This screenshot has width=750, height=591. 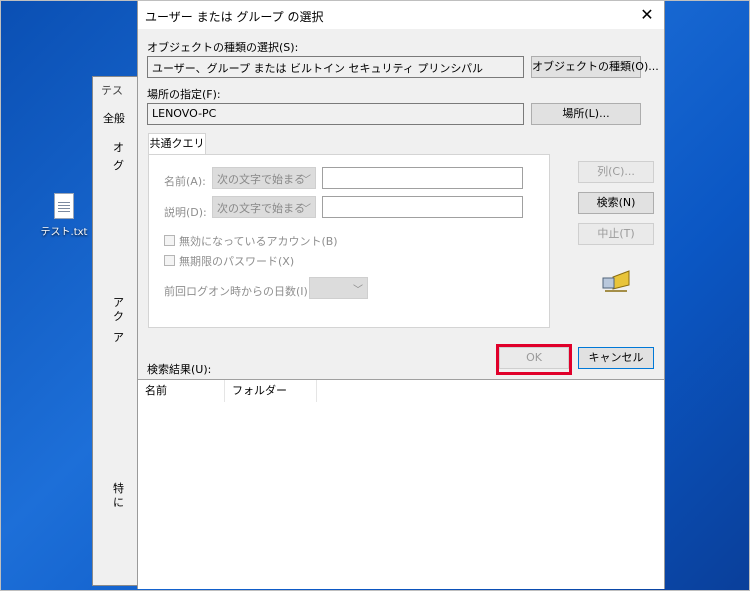 I want to click on location-label: 場所の指定(F):, so click(x=184, y=94).